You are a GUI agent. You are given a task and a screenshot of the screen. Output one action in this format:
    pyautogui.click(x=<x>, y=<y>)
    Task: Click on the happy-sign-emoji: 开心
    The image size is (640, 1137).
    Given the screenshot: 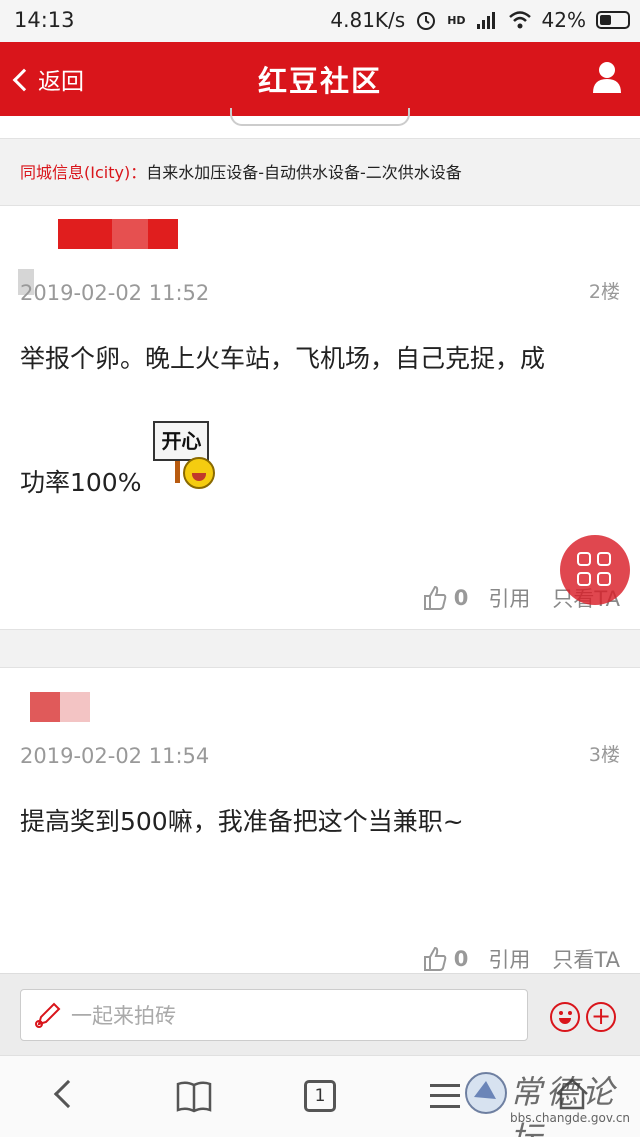 What is the action you would take?
    pyautogui.click(x=189, y=454)
    